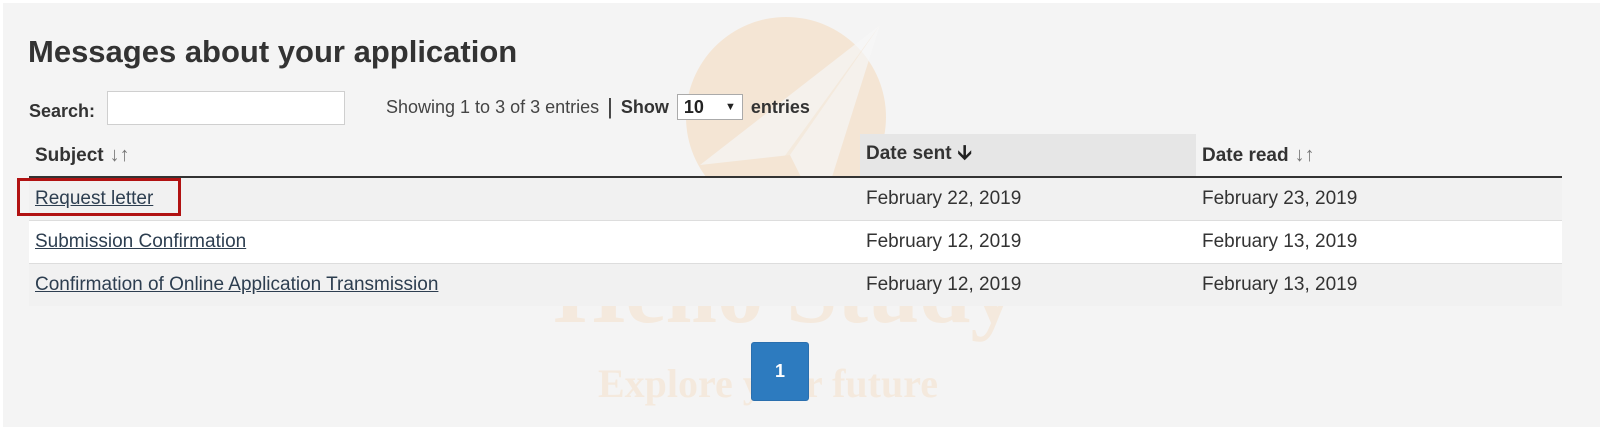 Image resolution: width=1605 pixels, height=430 pixels. Describe the element at coordinates (730, 107) in the screenshot. I see `chevron-down-icon: ▼` at that location.